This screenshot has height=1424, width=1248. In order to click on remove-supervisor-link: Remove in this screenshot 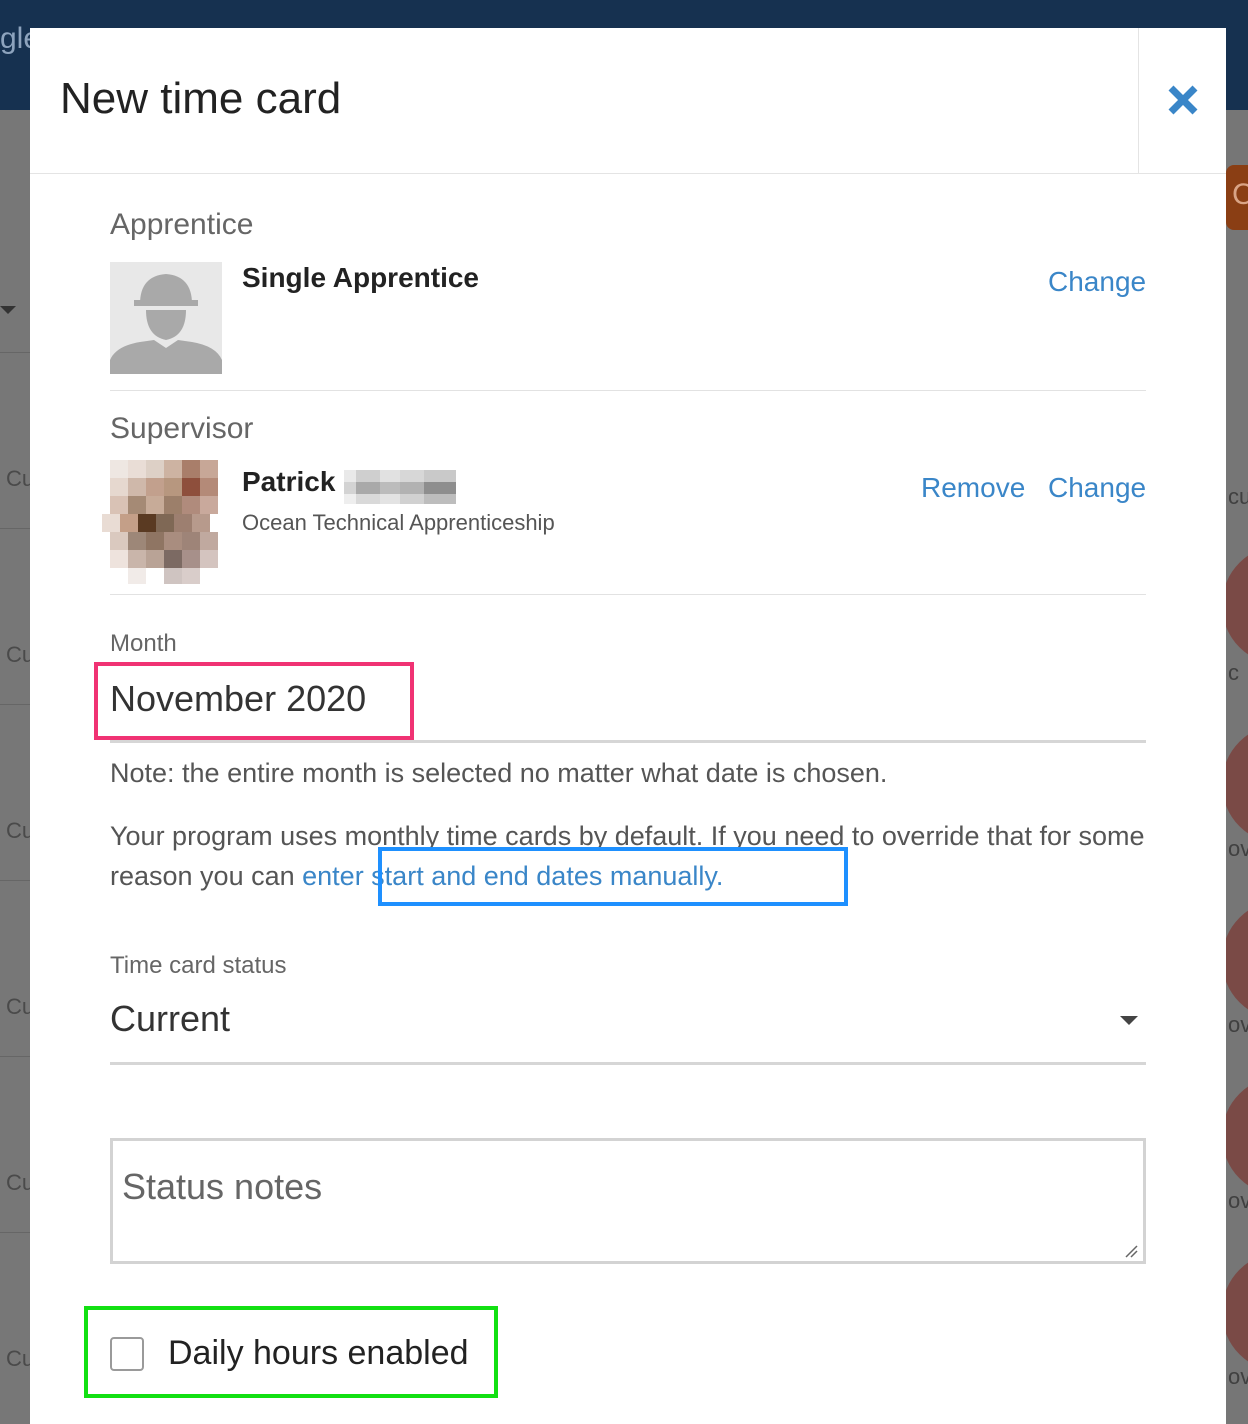, I will do `click(973, 488)`.